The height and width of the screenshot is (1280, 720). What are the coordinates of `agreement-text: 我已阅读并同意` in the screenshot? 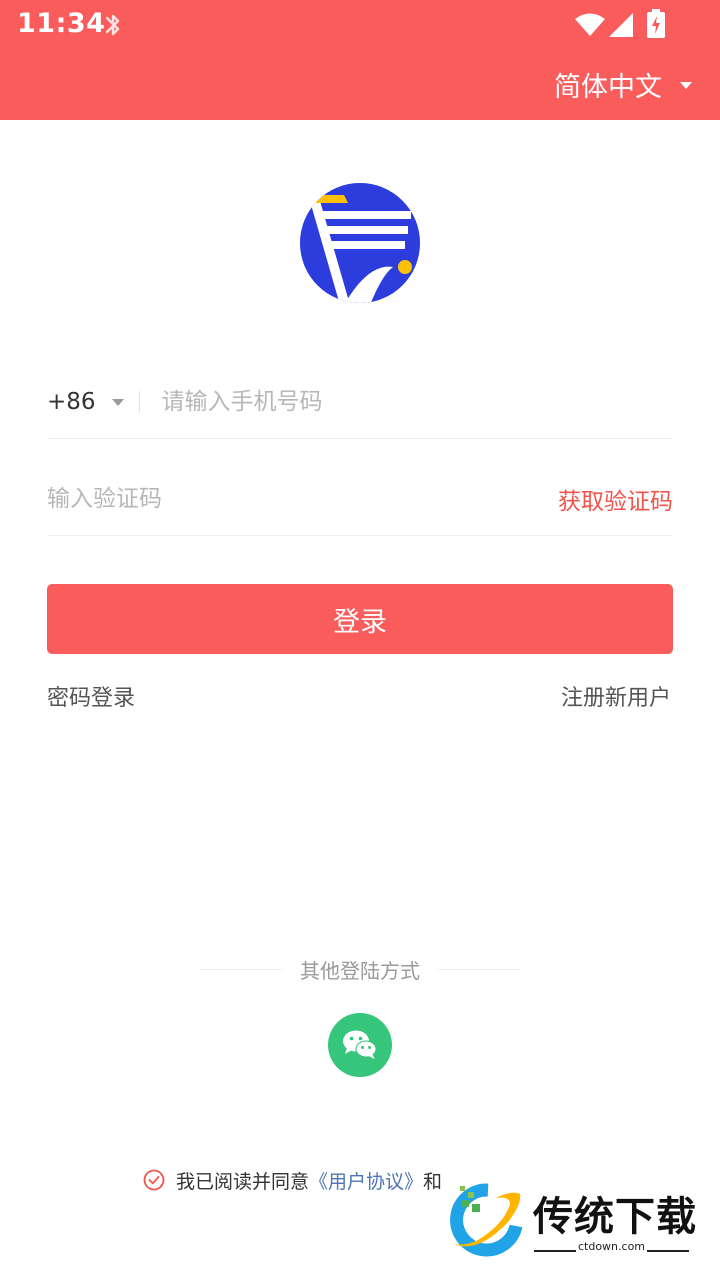 It's located at (243, 1181).